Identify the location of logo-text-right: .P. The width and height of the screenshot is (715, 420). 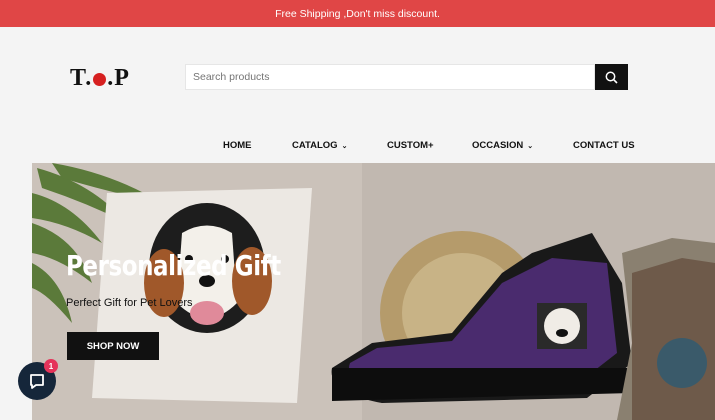
(118, 78).